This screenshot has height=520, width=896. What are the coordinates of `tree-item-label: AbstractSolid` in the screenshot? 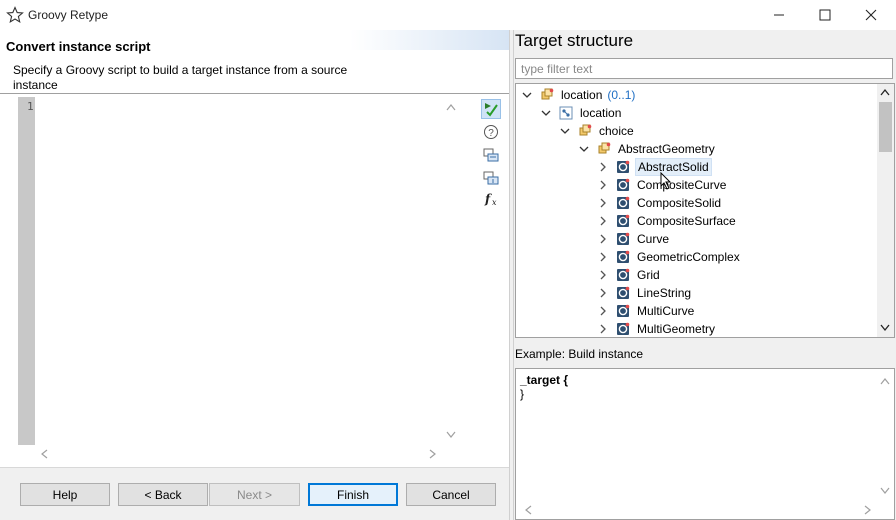 It's located at (673, 167).